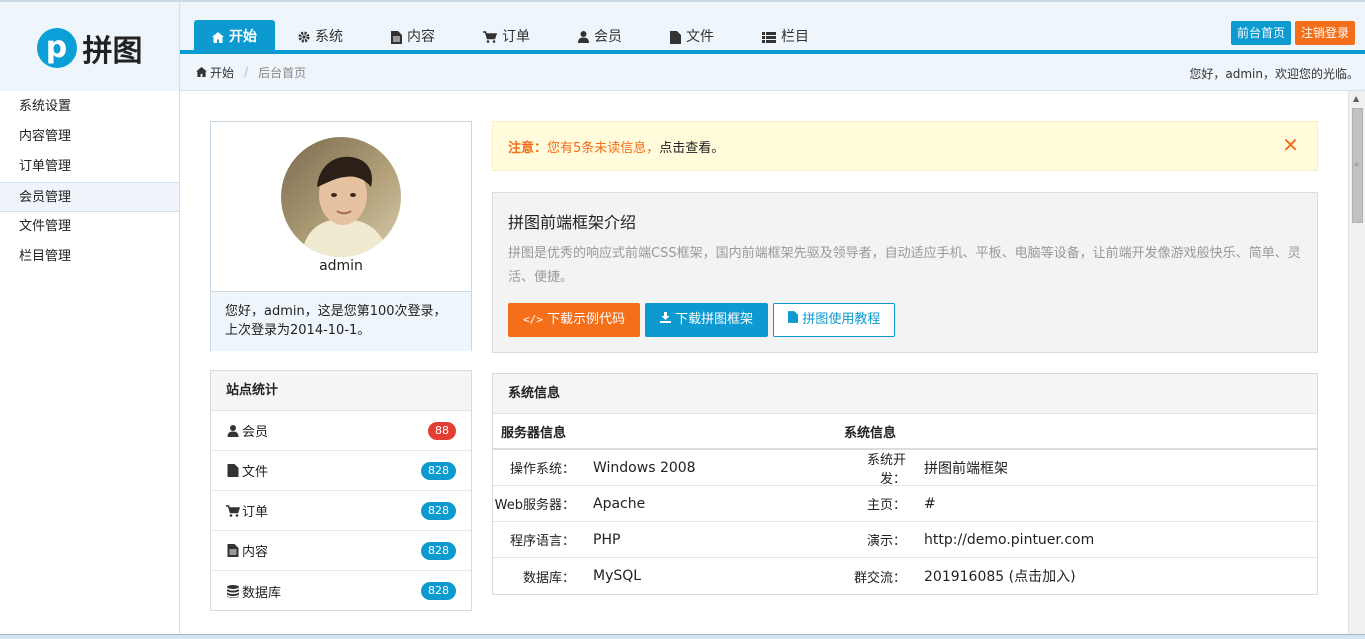 The image size is (1365, 639). I want to click on profile-name: admin, so click(341, 266).